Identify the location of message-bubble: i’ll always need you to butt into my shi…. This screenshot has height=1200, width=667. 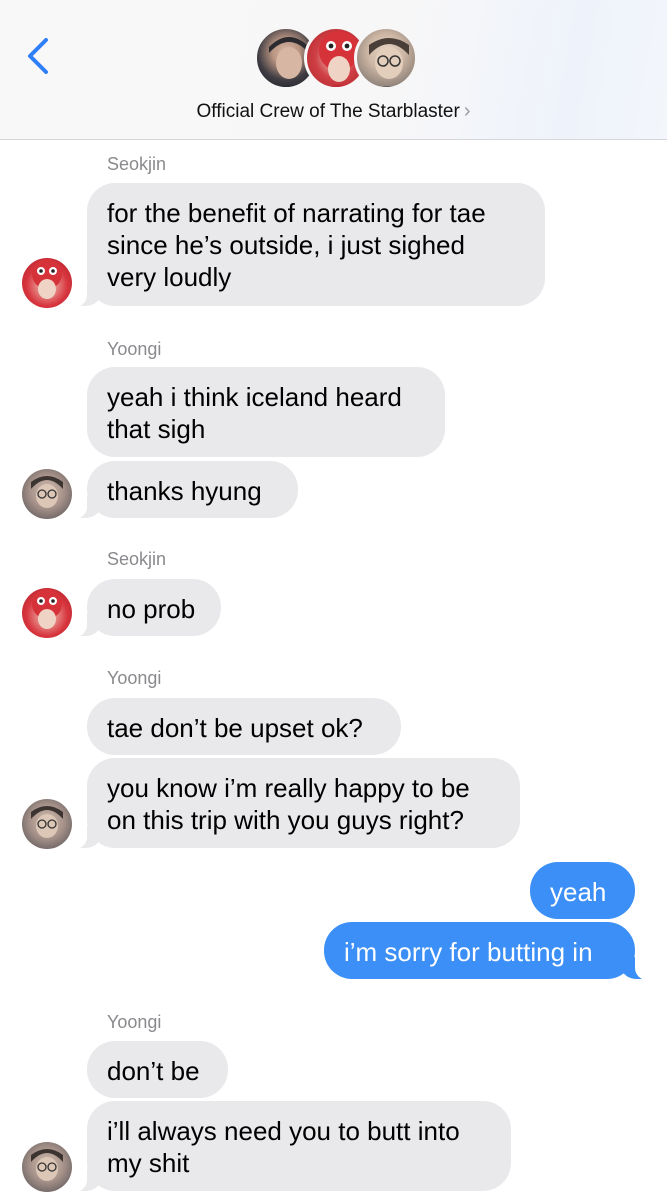
(293, 1146).